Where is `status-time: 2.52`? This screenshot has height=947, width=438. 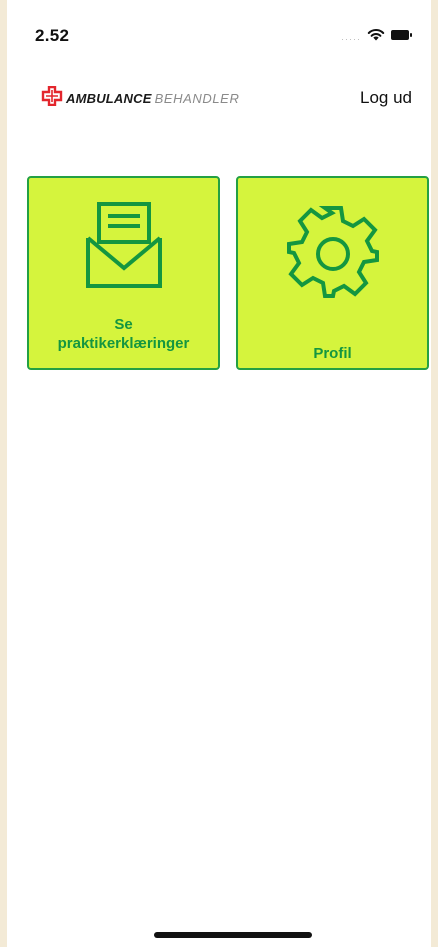
status-time: 2.52 is located at coordinates (52, 35).